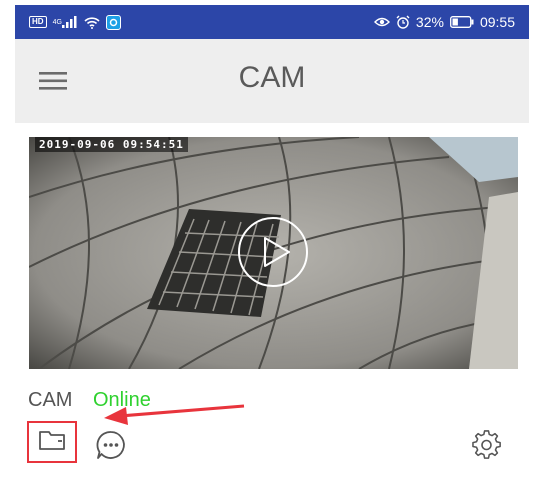 The image size is (544, 479). Describe the element at coordinates (403, 22) in the screenshot. I see `alarm-icon` at that location.